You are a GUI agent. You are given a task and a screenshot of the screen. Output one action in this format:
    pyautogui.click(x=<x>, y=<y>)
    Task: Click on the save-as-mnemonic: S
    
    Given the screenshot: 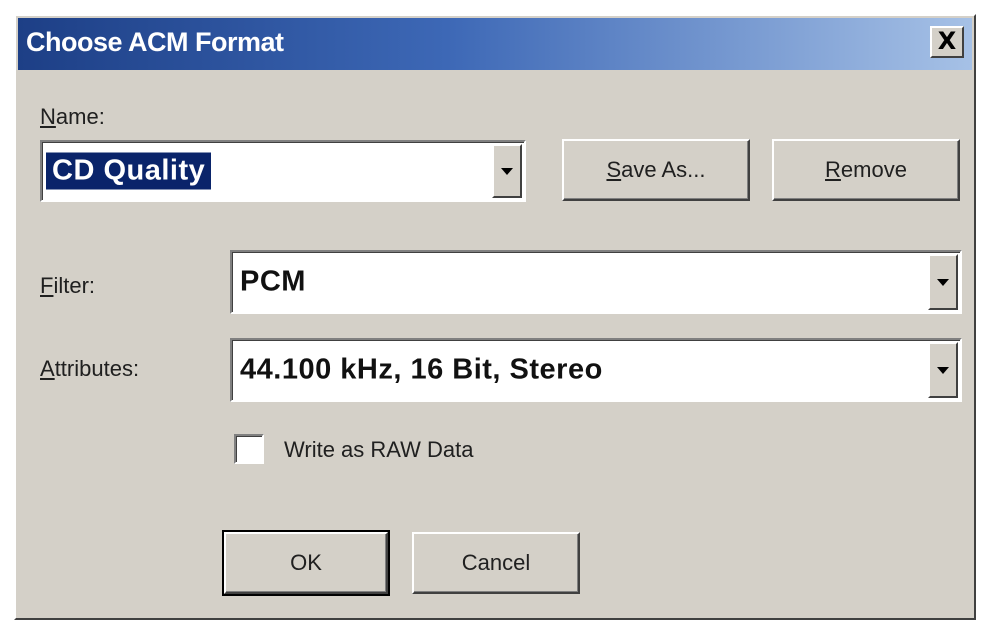 What is the action you would take?
    pyautogui.click(x=614, y=169)
    